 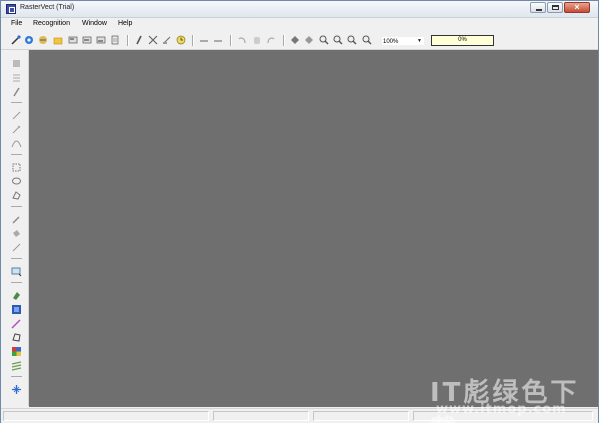 I want to click on close-button: ×, so click(x=577, y=7).